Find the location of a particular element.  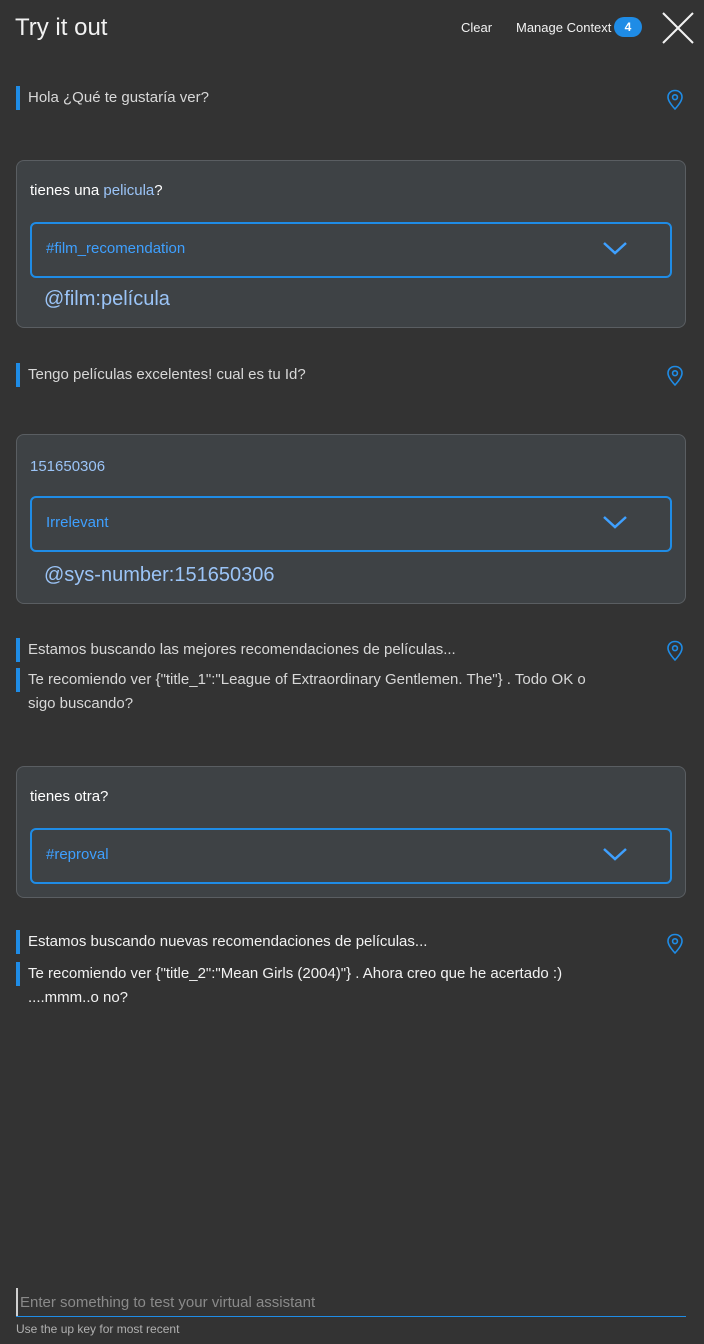

context-count-badge: 4 is located at coordinates (628, 27).